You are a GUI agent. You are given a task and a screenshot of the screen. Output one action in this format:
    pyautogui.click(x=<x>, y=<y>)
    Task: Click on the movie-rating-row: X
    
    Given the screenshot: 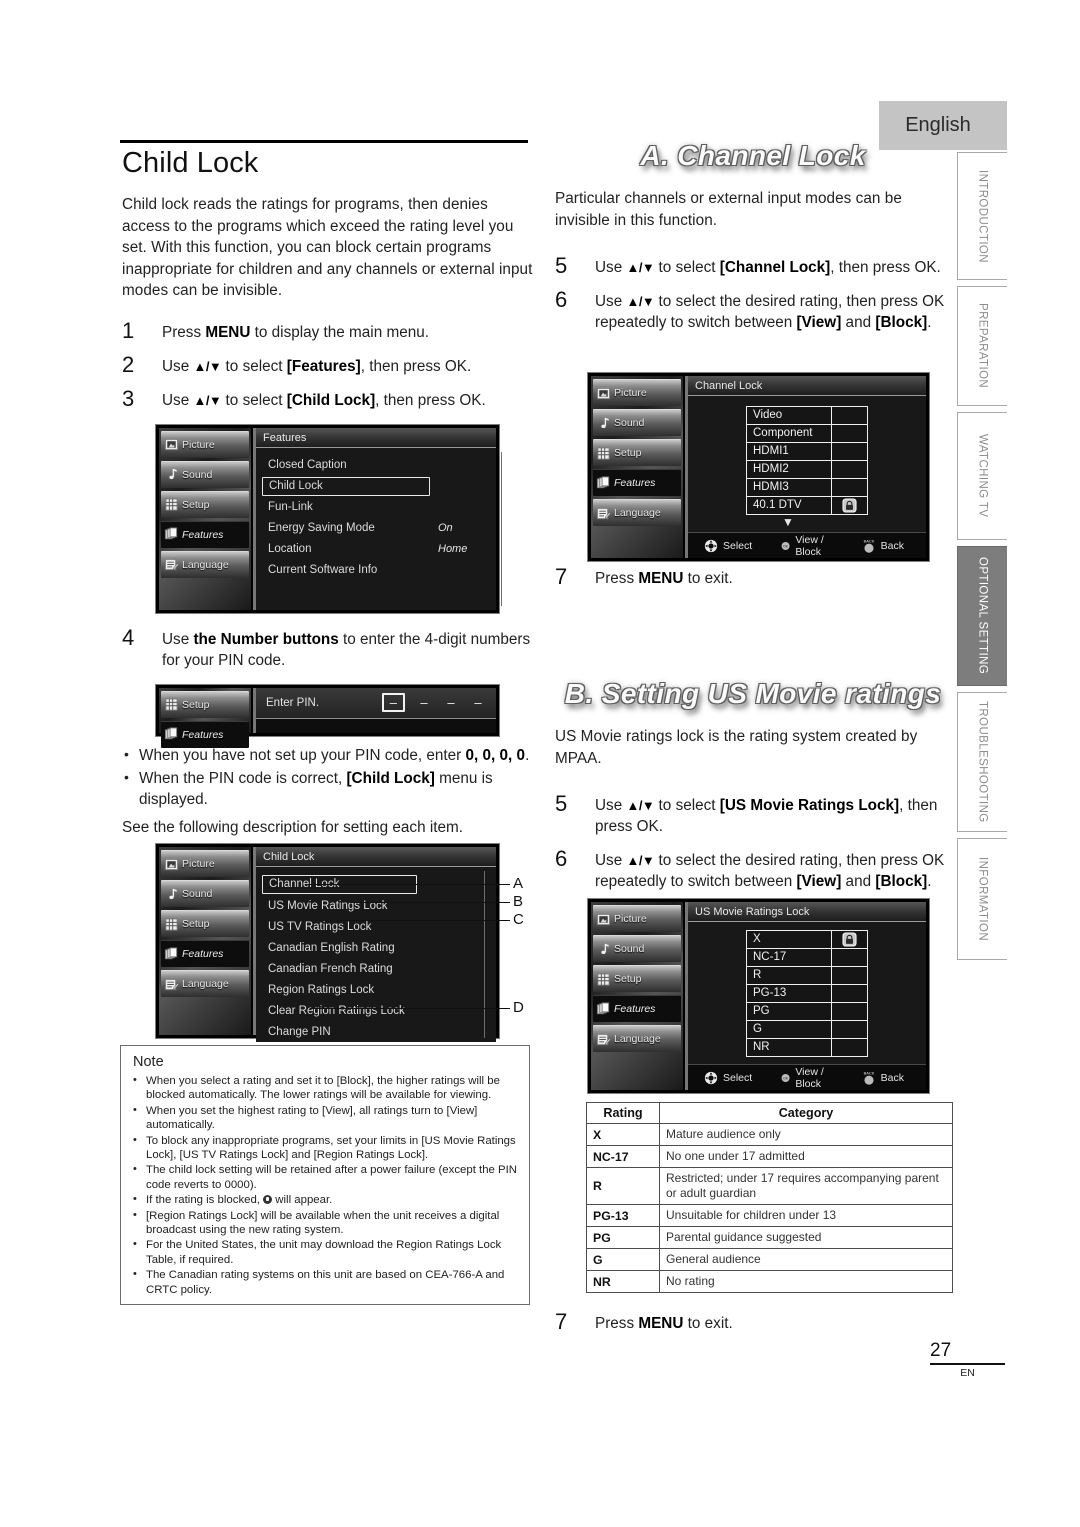 What is the action you would take?
    pyautogui.click(x=807, y=939)
    